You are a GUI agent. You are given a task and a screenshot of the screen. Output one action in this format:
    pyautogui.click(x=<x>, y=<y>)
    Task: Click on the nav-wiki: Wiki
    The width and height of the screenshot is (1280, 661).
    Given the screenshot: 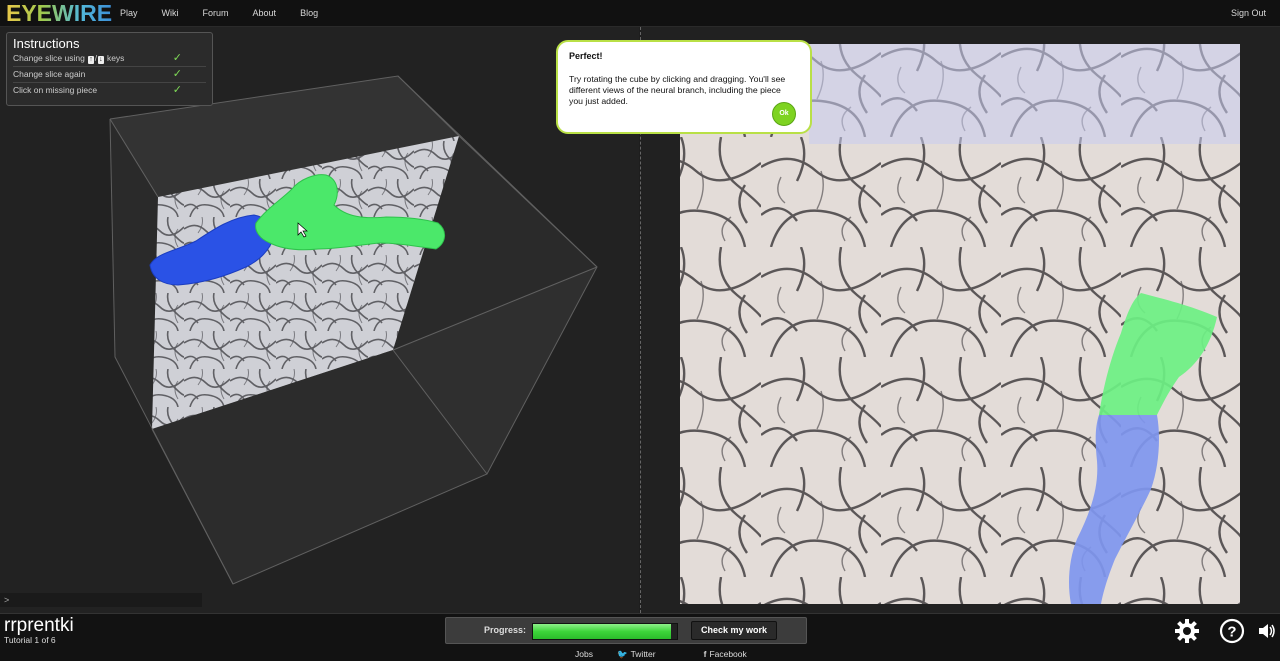 What is the action you would take?
    pyautogui.click(x=170, y=13)
    